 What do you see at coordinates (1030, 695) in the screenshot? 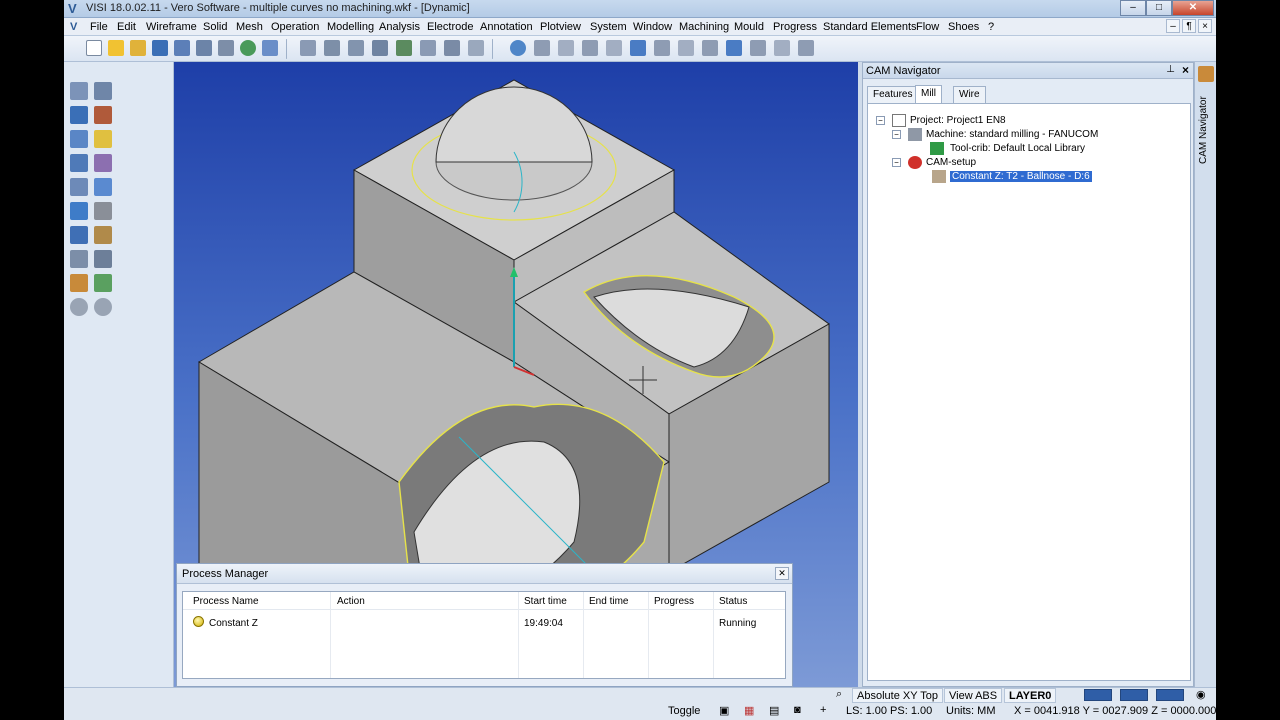
I see `layer-field: LAYER0` at bounding box center [1030, 695].